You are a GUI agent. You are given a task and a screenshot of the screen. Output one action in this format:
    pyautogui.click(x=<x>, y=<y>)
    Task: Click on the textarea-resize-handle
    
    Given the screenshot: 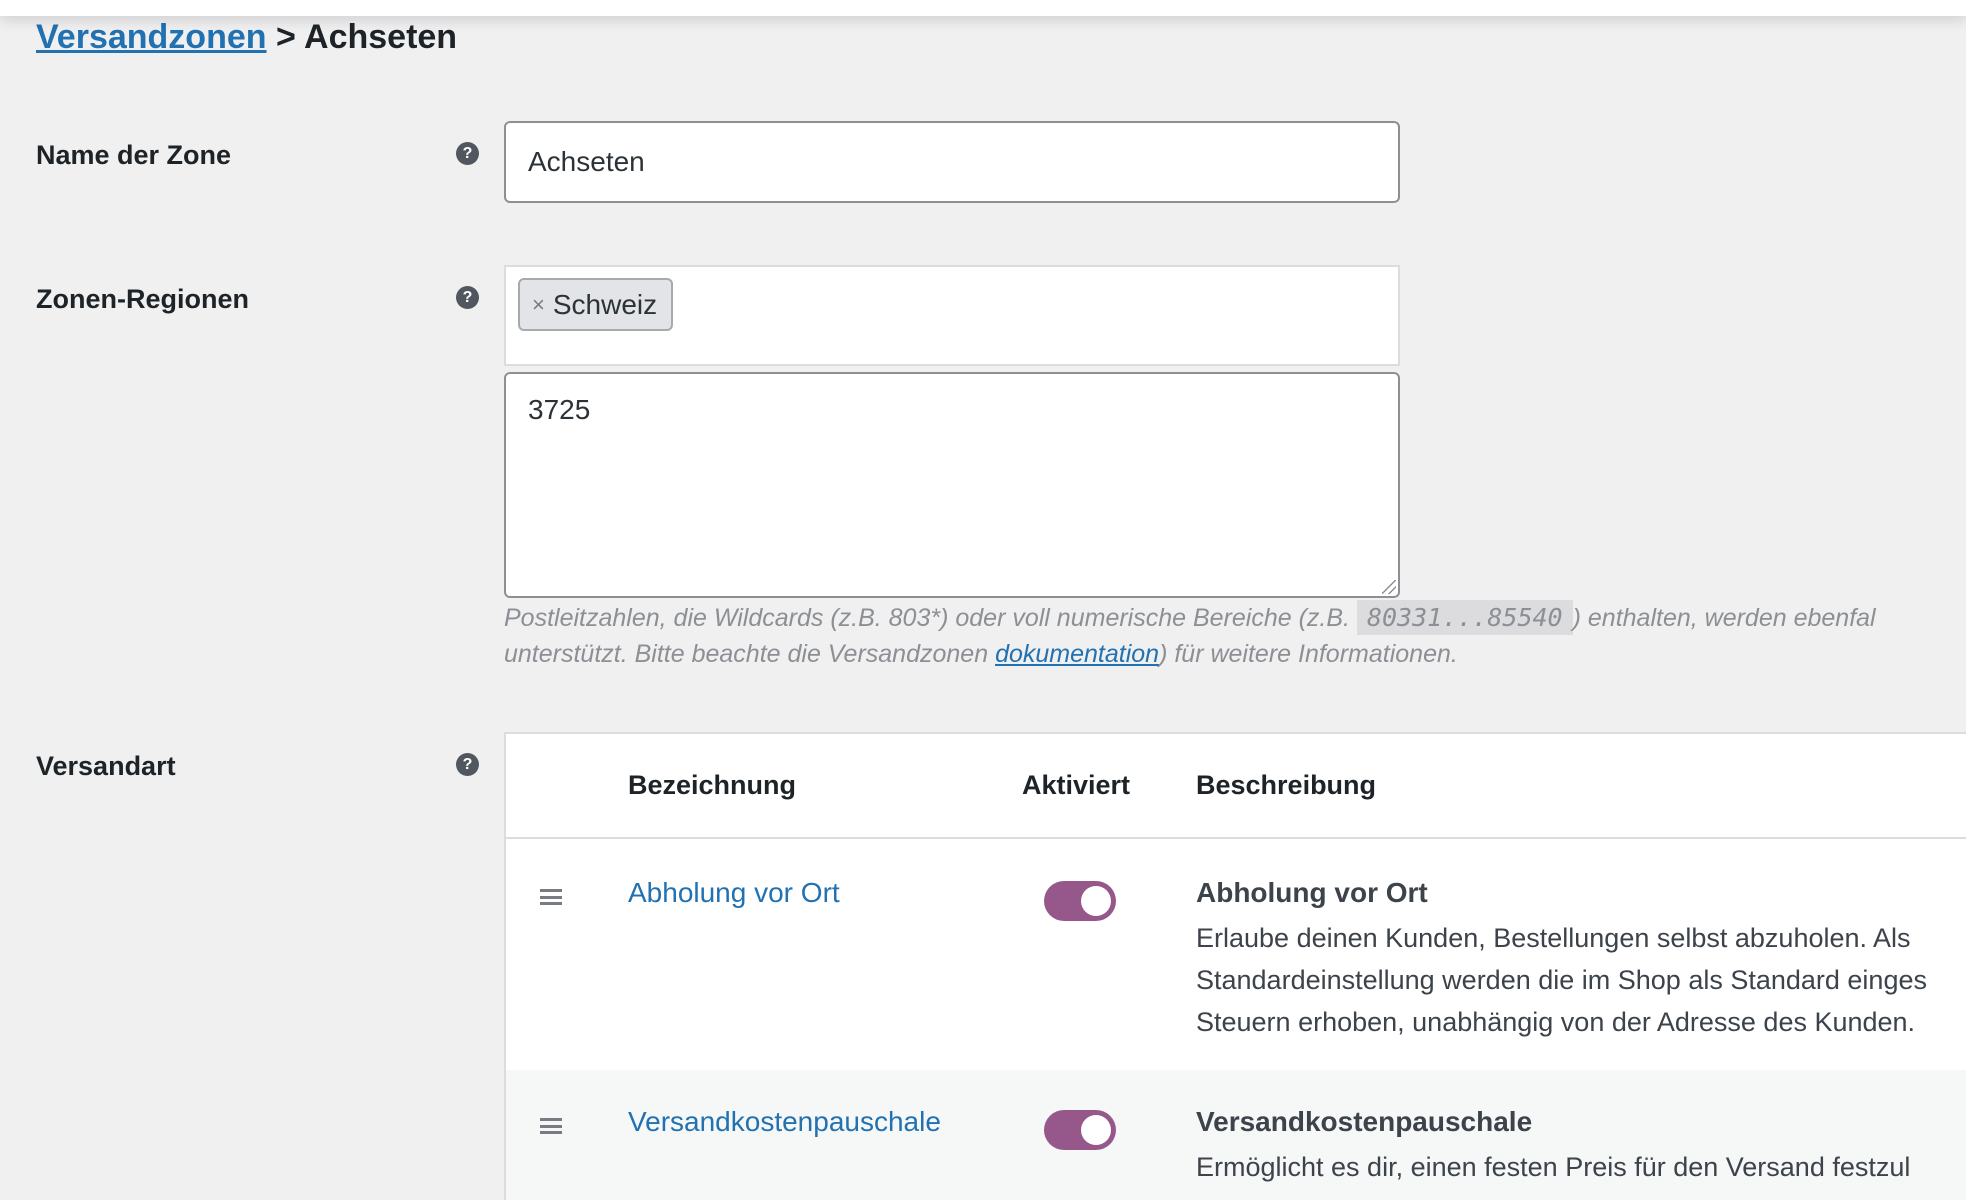 What is the action you would take?
    pyautogui.click(x=1389, y=587)
    